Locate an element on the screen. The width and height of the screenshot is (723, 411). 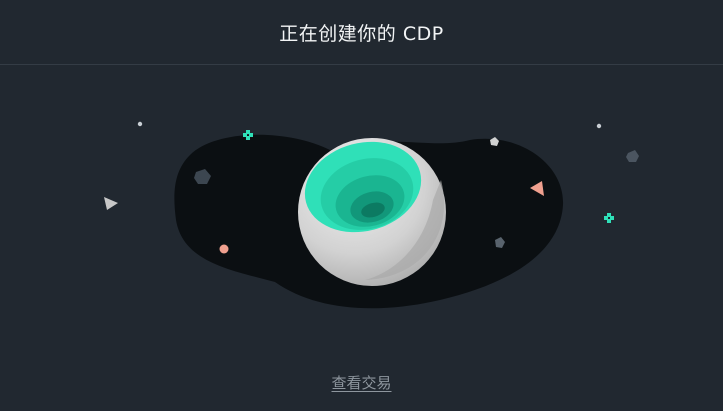
sparkle-icon is located at coordinates (609, 218).